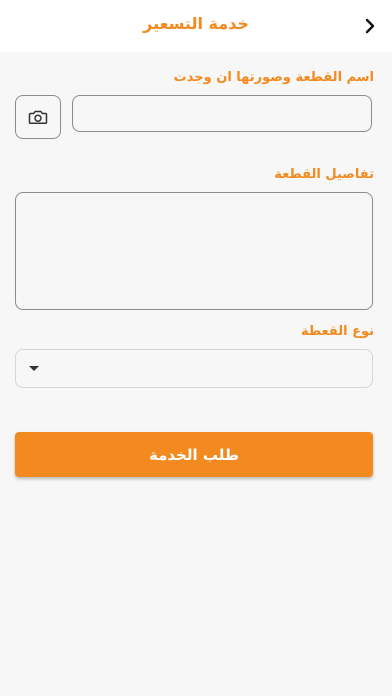 This screenshot has width=392, height=696. I want to click on camera-icon, so click(38, 117).